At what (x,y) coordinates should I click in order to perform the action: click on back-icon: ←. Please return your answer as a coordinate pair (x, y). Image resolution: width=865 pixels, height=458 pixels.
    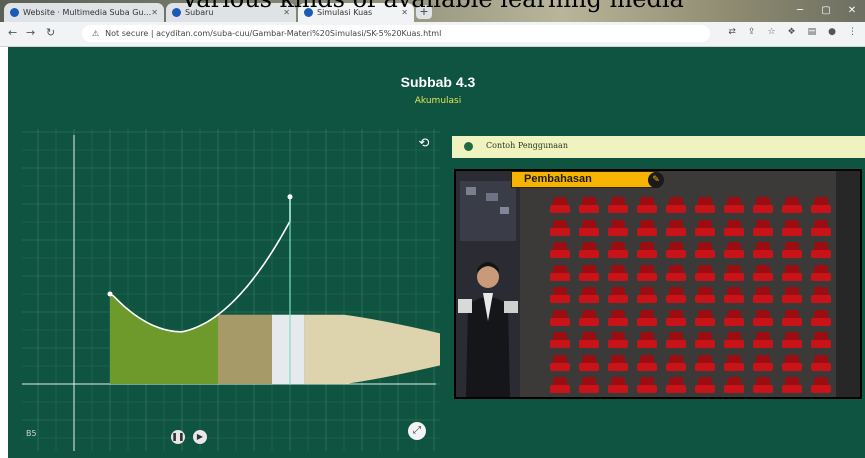
    Looking at the image, I should click on (12, 32).